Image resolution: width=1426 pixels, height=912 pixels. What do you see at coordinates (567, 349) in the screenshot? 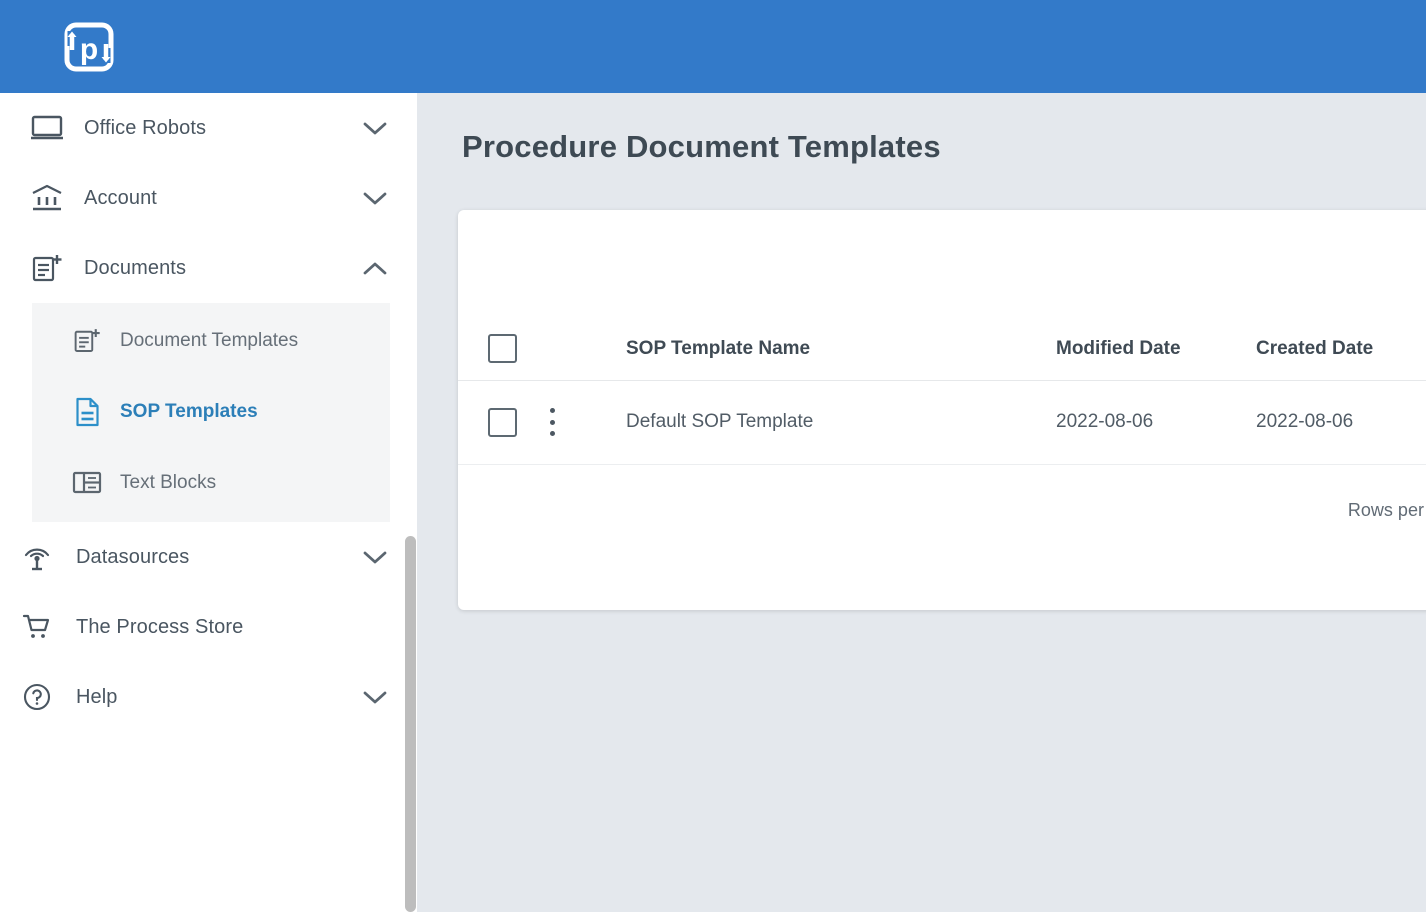
I see `actions-header-cell` at bounding box center [567, 349].